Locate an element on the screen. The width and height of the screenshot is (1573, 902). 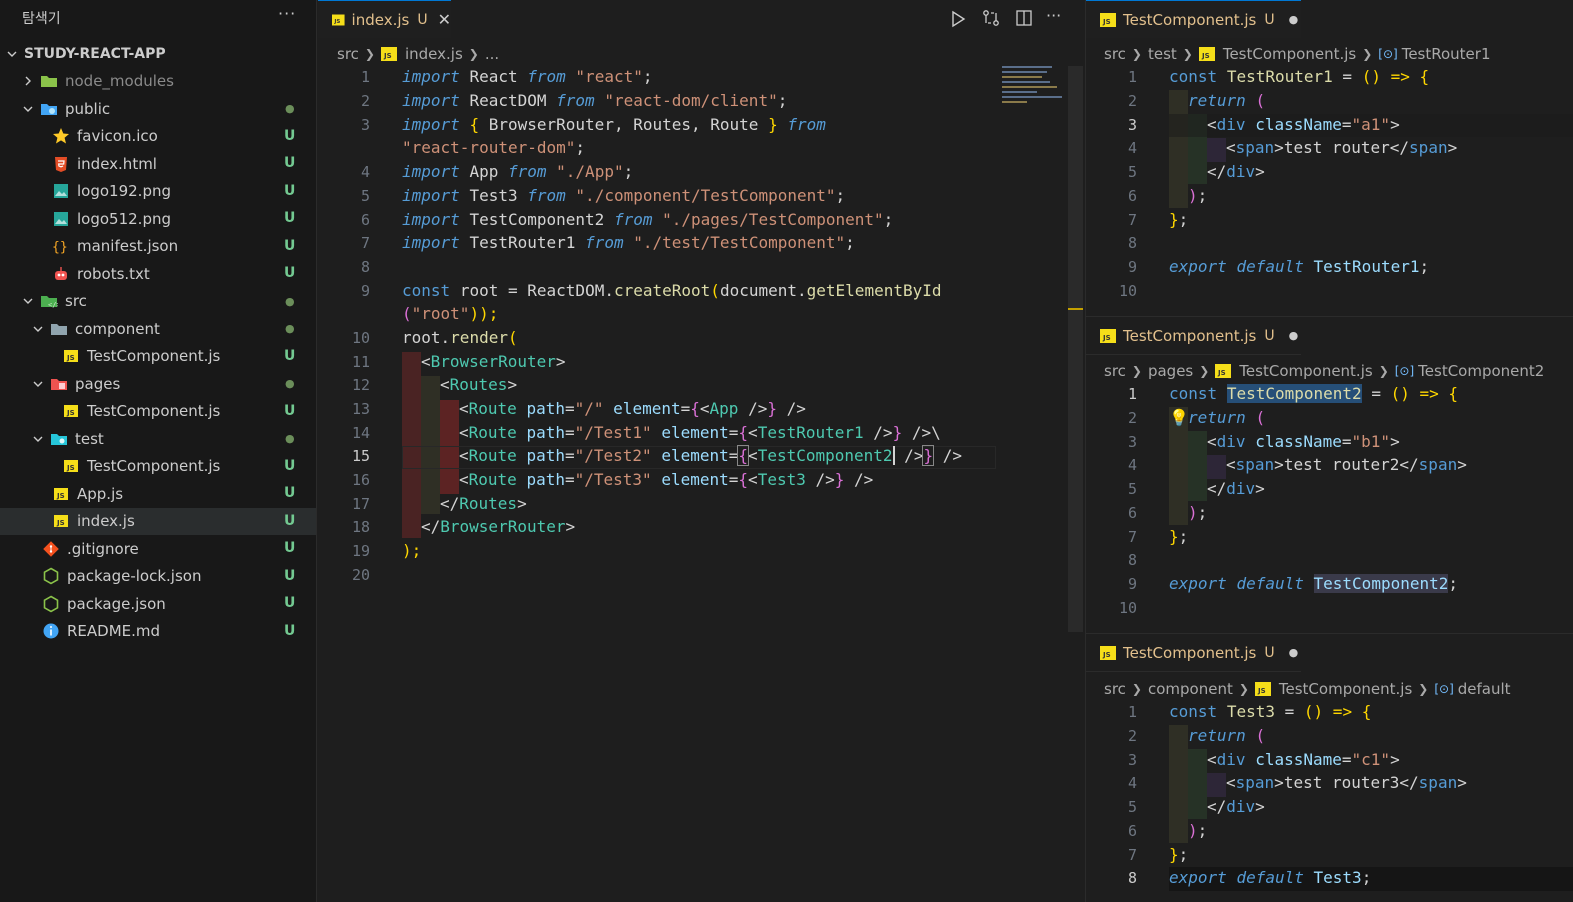
lightbulb-icon: 💡 is located at coordinates (1179, 417).